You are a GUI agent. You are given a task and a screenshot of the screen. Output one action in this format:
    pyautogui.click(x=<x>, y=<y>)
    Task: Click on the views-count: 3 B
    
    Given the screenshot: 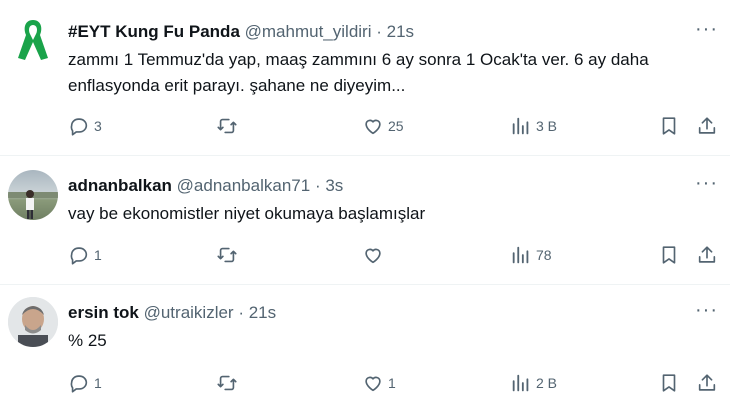 What is the action you would take?
    pyautogui.click(x=547, y=126)
    